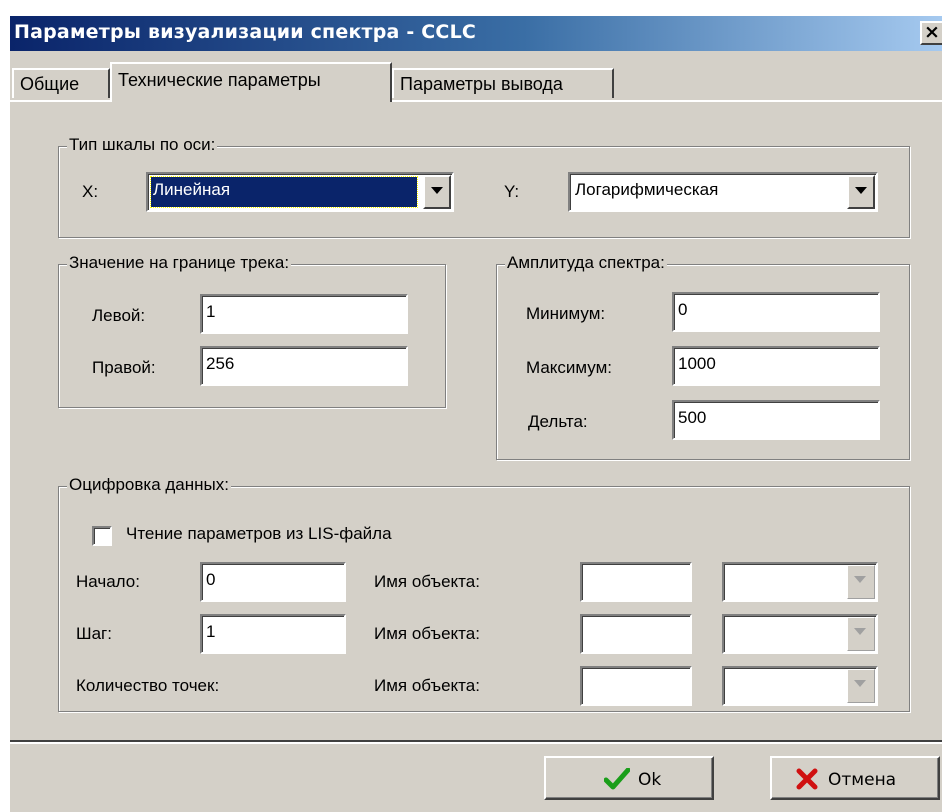 This screenshot has width=942, height=812. What do you see at coordinates (50, 84) in the screenshot?
I see `tab-general-label: Общие` at bounding box center [50, 84].